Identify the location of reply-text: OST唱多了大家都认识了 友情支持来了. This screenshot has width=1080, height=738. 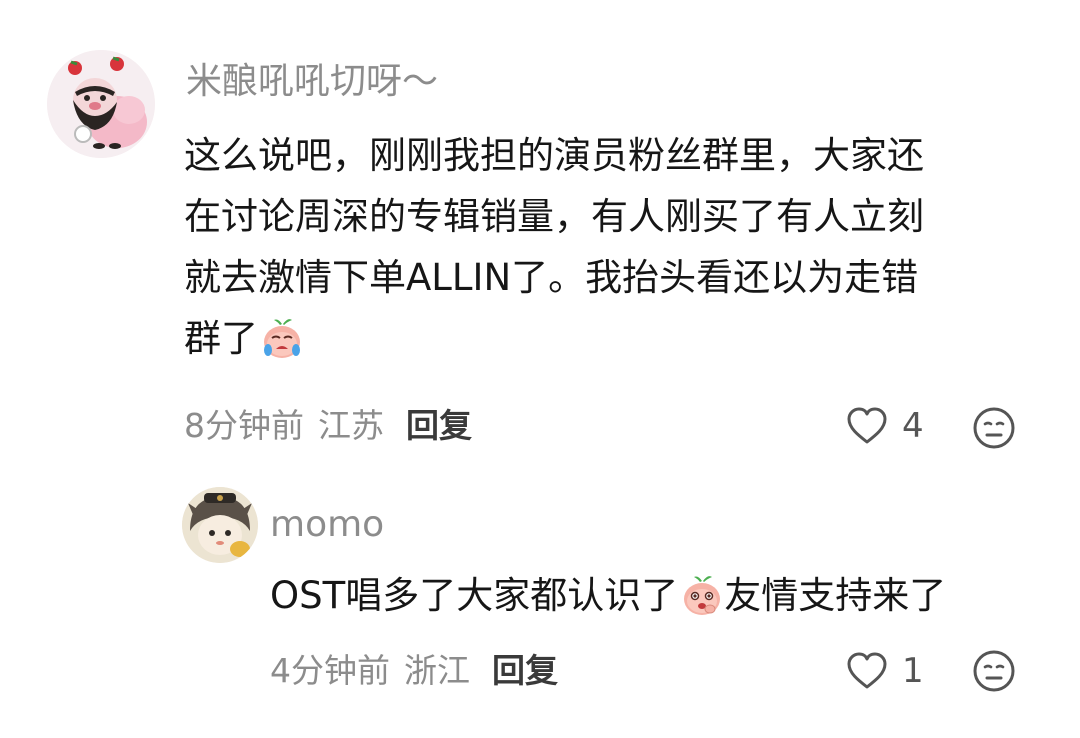
(608, 595).